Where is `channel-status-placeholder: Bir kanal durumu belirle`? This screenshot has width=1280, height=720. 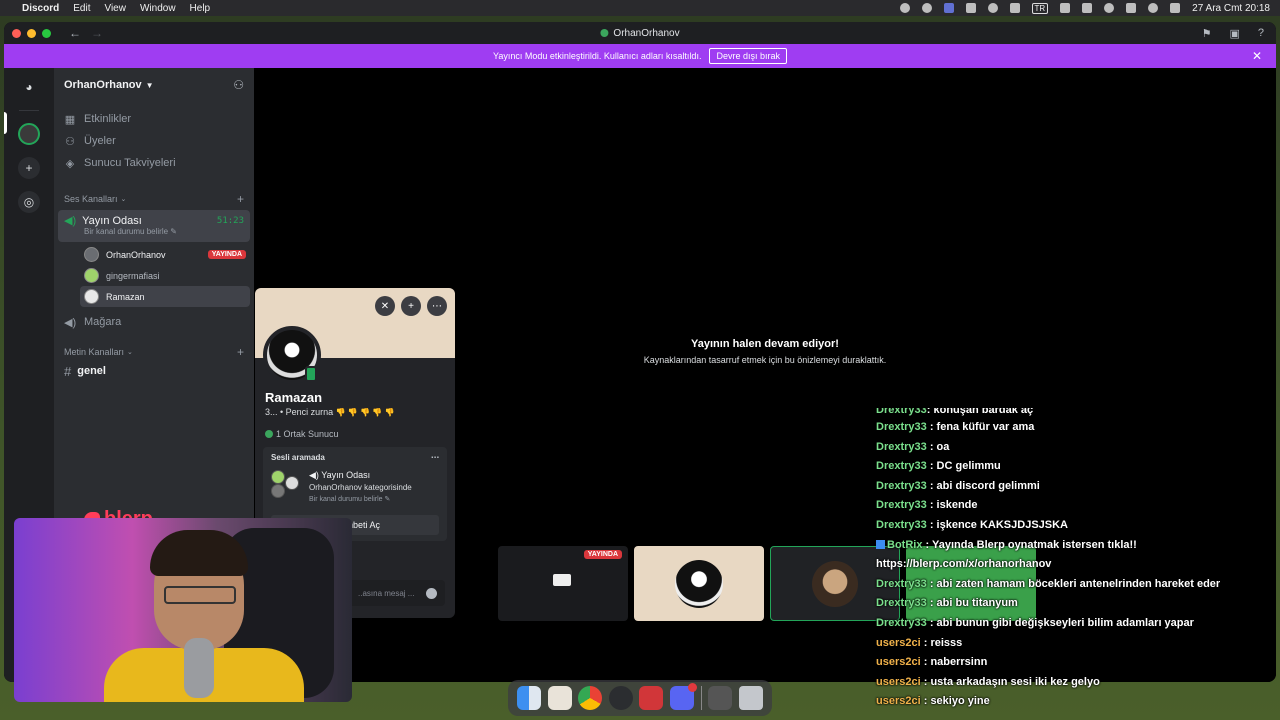
channel-status-placeholder: Bir kanal durumu belirle is located at coordinates (126, 231).